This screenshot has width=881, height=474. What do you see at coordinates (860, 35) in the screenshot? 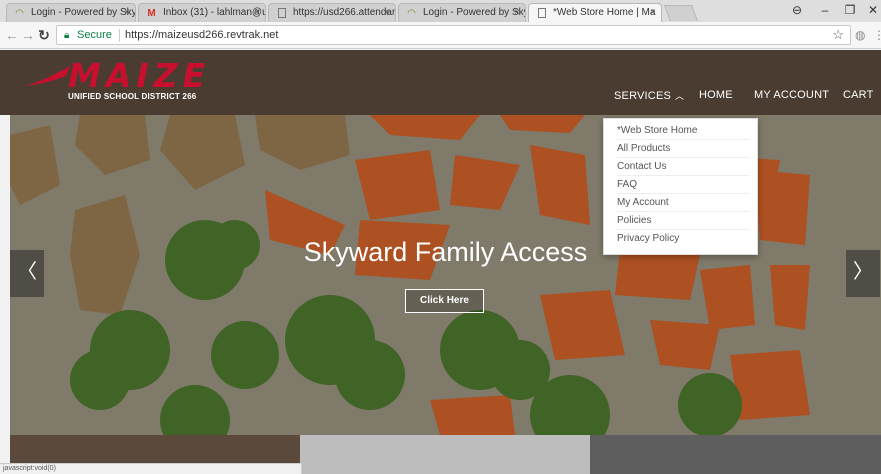
I see `extension-icon: ◍` at bounding box center [860, 35].